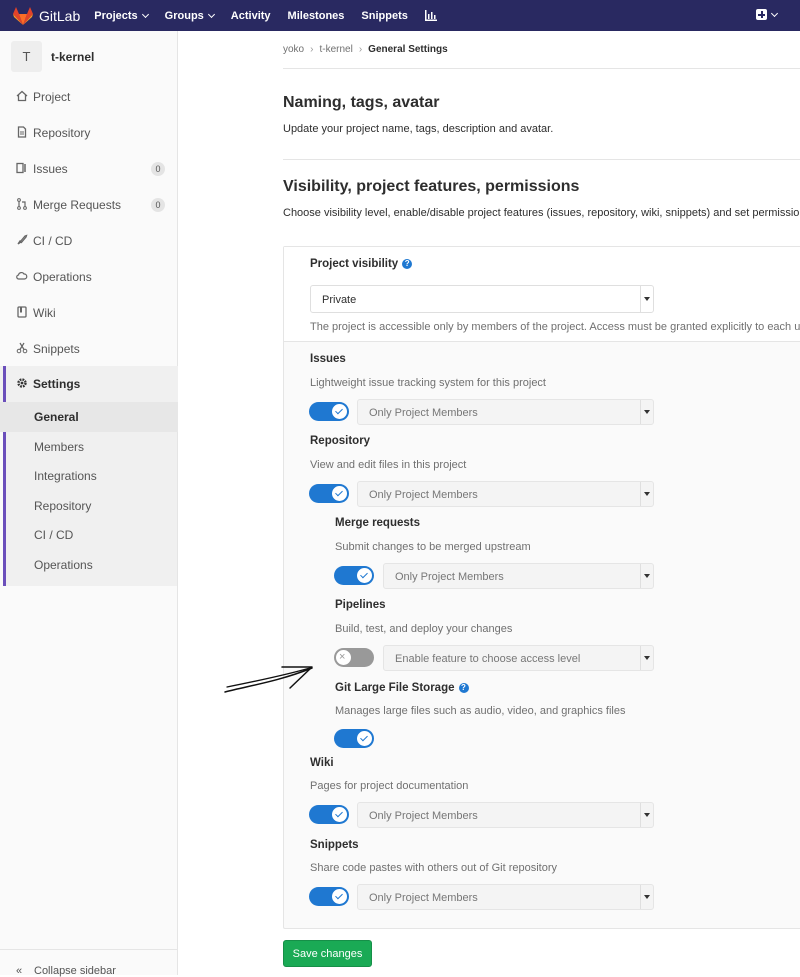  I want to click on sidebar-item-label: Operations, so click(62, 277).